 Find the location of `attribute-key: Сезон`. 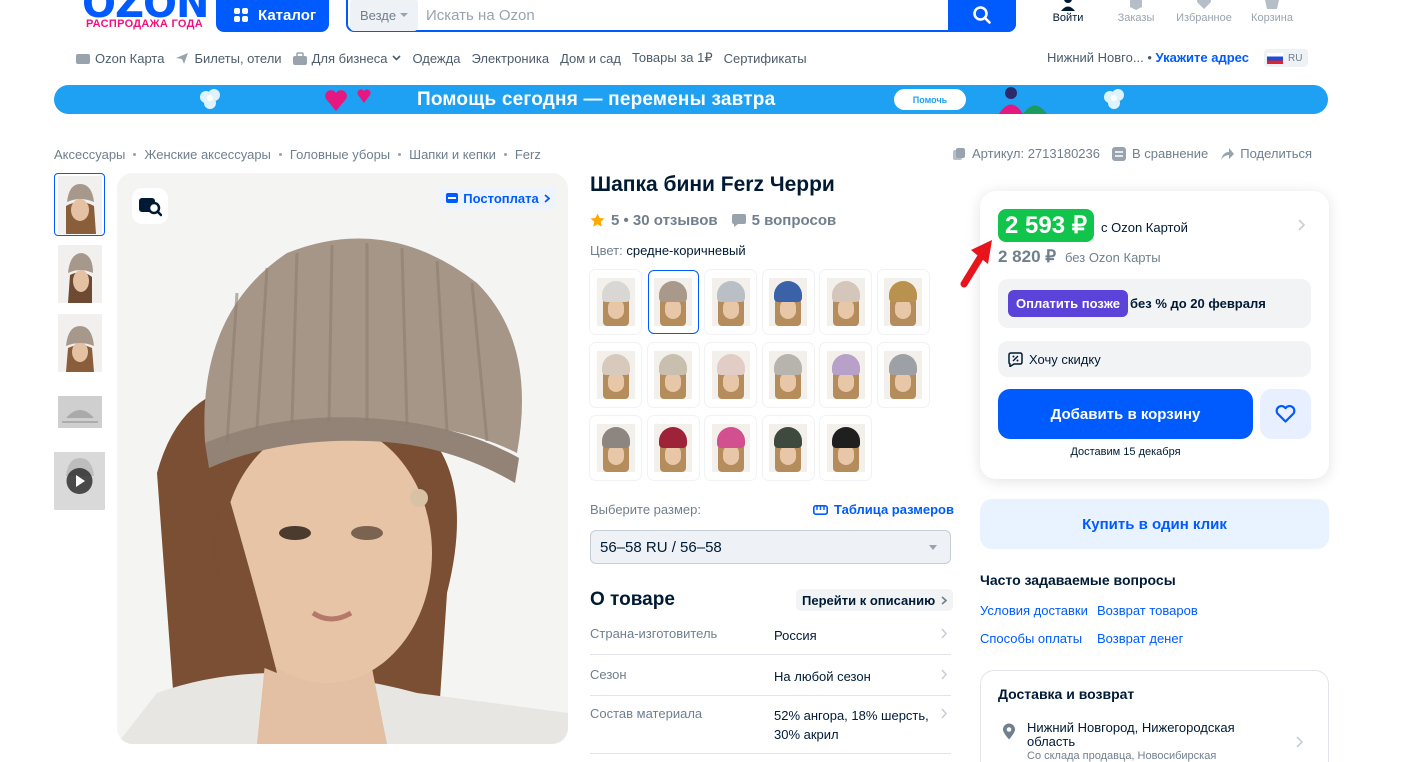

attribute-key: Сезон is located at coordinates (608, 674).